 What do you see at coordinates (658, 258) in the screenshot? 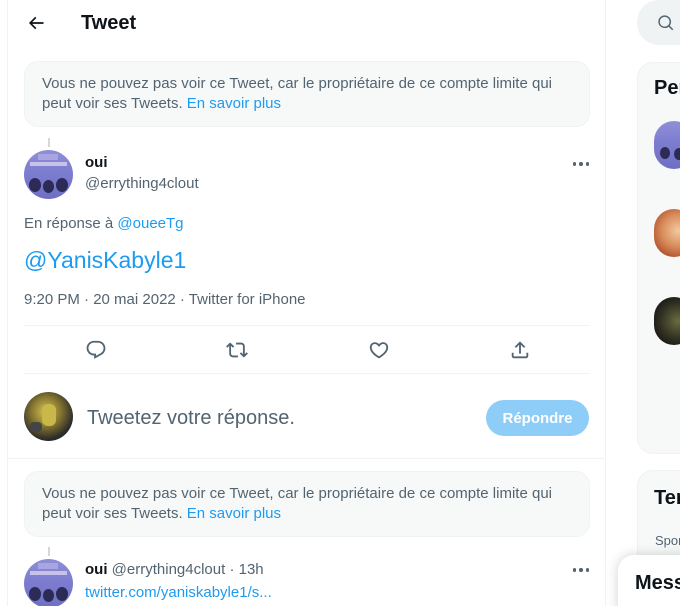
I see `who-to-follow-card: Per` at bounding box center [658, 258].